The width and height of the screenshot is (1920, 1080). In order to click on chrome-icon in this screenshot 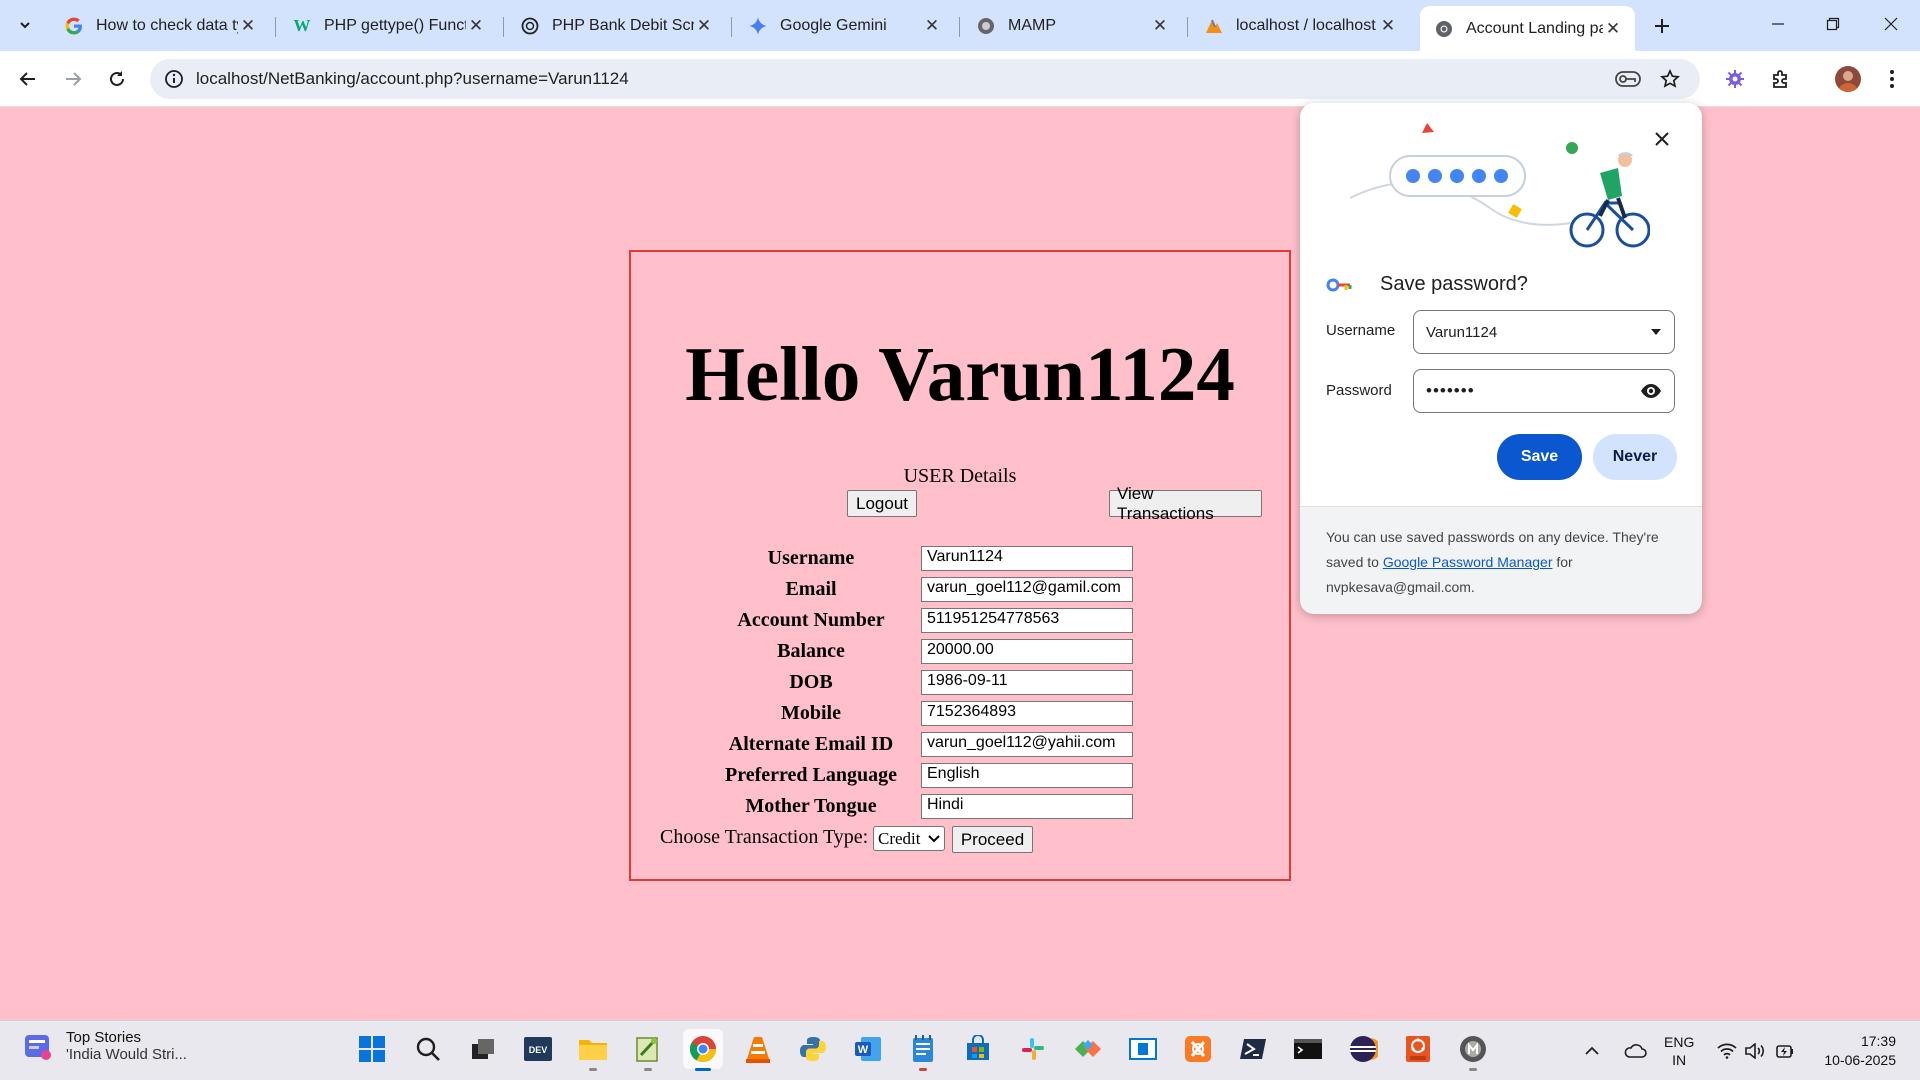, I will do `click(1444, 29)`.